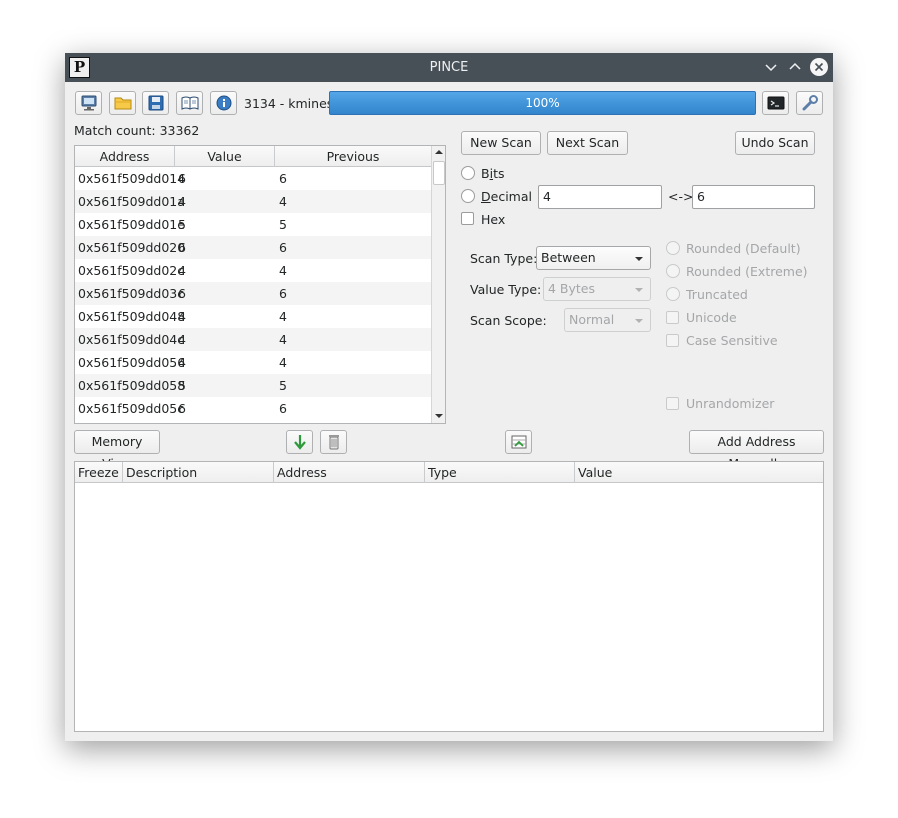 The image size is (898, 818). I want to click on scan-value-input-1: 4, so click(600, 197).